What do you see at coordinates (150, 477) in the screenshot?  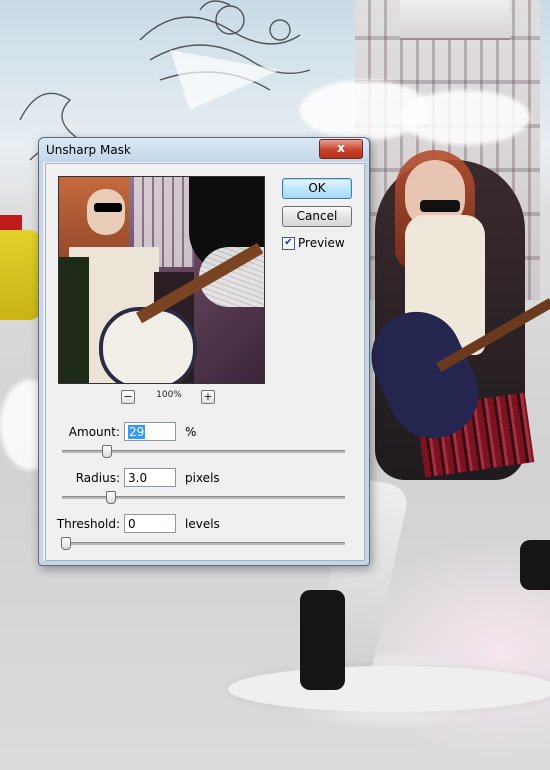 I see `radius-field: 3.0` at bounding box center [150, 477].